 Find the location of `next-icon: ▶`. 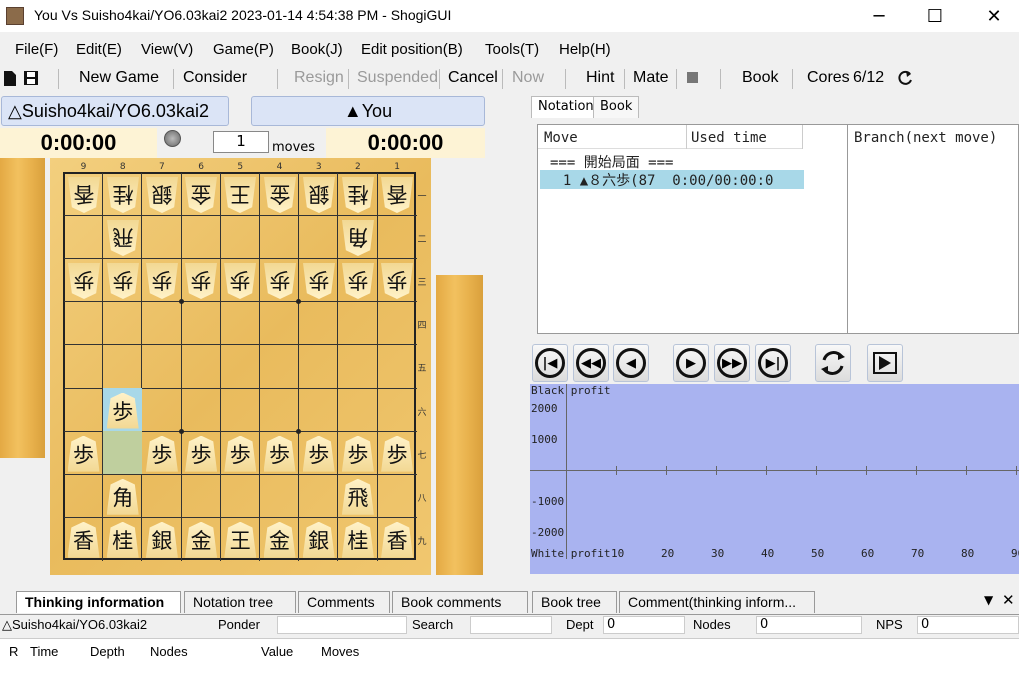

next-icon: ▶ is located at coordinates (691, 363).